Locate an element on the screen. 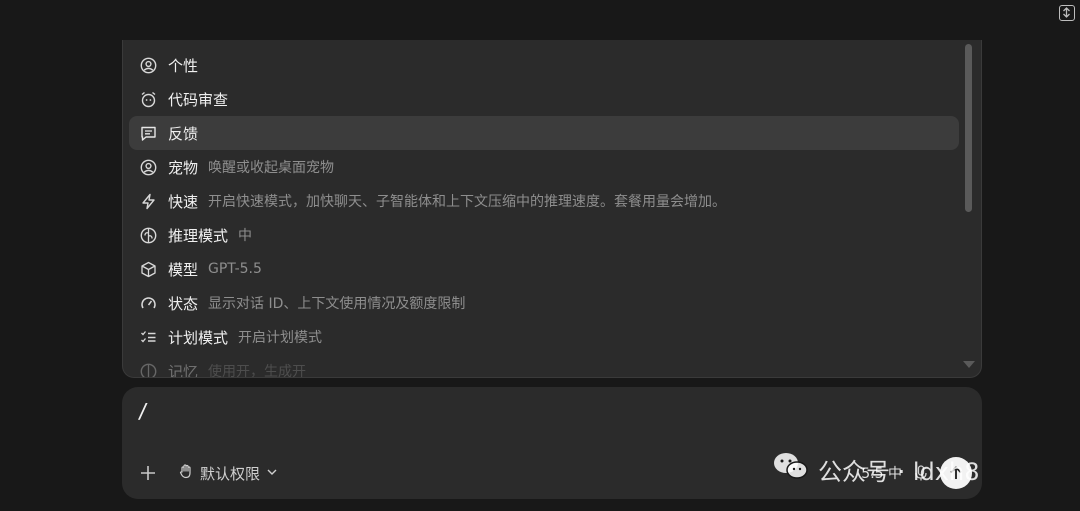 The height and width of the screenshot is (511, 1080). menu-item-desc: 唤醒或收起桌面宠物 is located at coordinates (271, 168).